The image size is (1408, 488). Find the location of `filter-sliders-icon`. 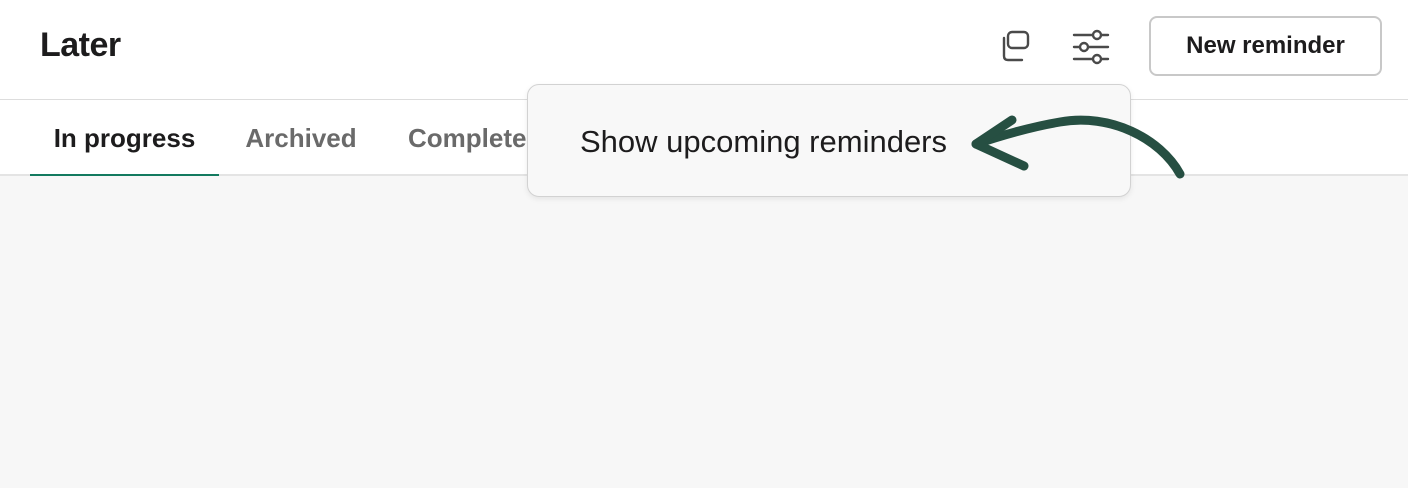

filter-sliders-icon is located at coordinates (1091, 47).